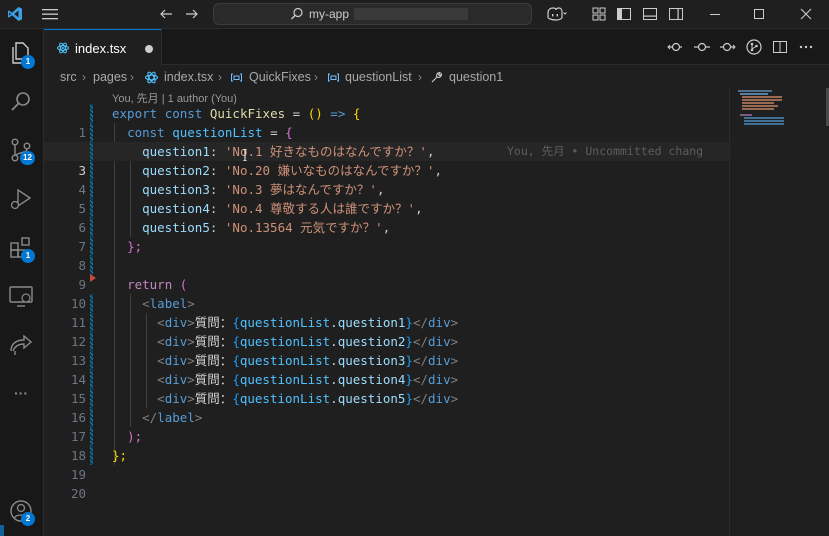 Image resolution: width=829 pixels, height=536 pixels. I want to click on command-center-search: my-app, so click(372, 14).